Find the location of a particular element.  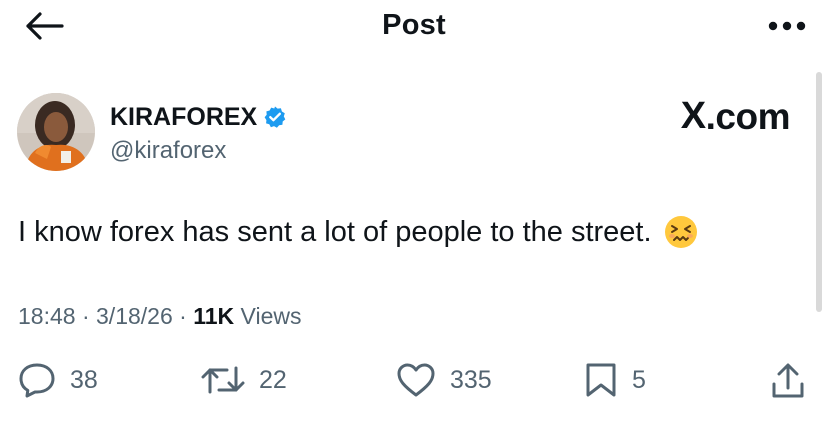

user-handle: @kiraforex is located at coordinates (198, 151).